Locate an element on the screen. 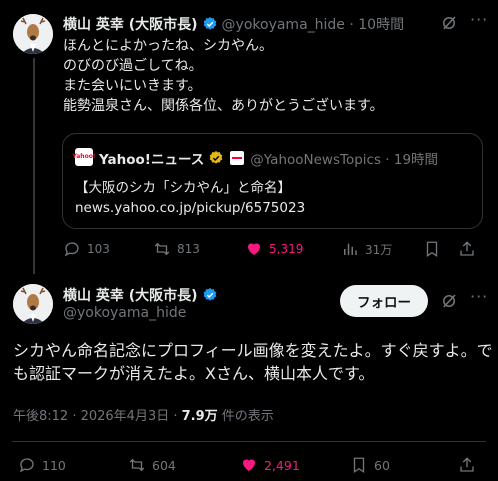  main-author-handle: @yokoyama_hide is located at coordinates (124, 313).